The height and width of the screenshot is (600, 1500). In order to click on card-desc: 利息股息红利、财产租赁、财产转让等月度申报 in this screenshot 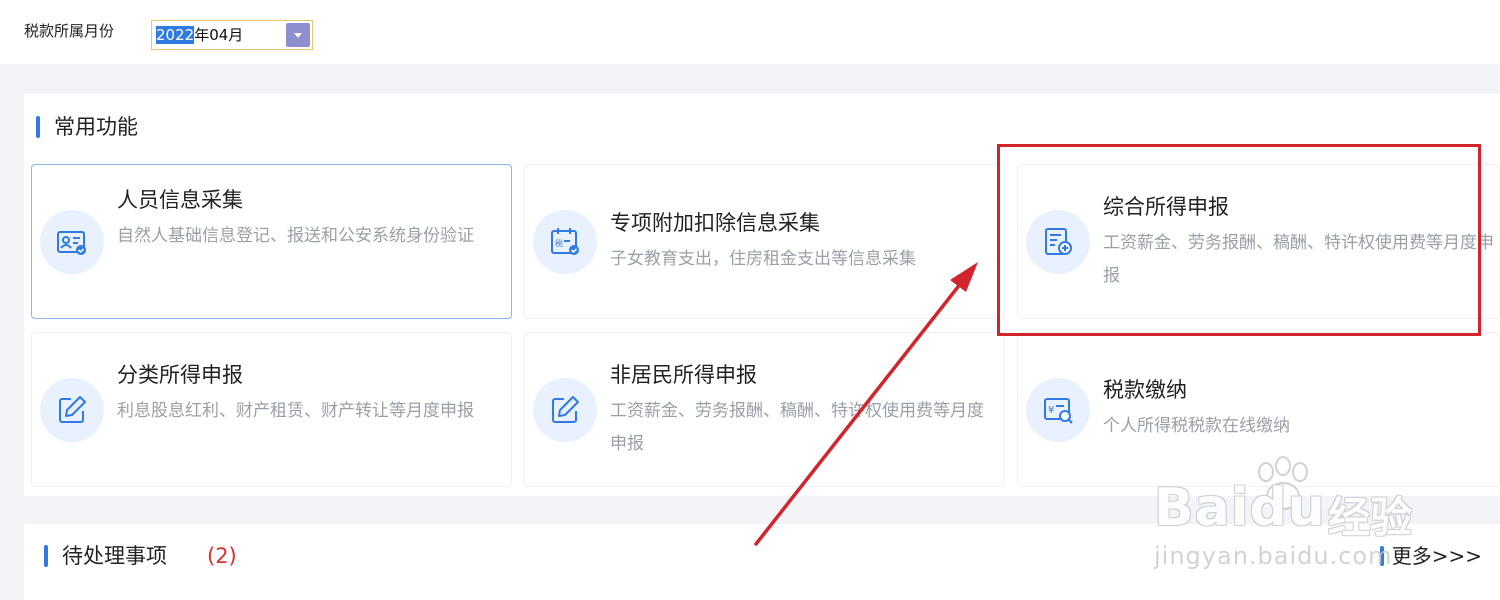, I will do `click(295, 411)`.